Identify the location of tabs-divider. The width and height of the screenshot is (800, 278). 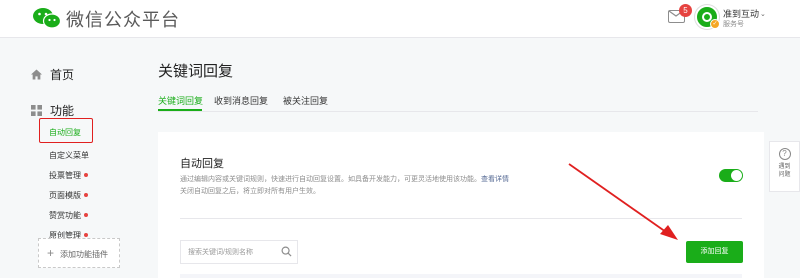
(458, 111).